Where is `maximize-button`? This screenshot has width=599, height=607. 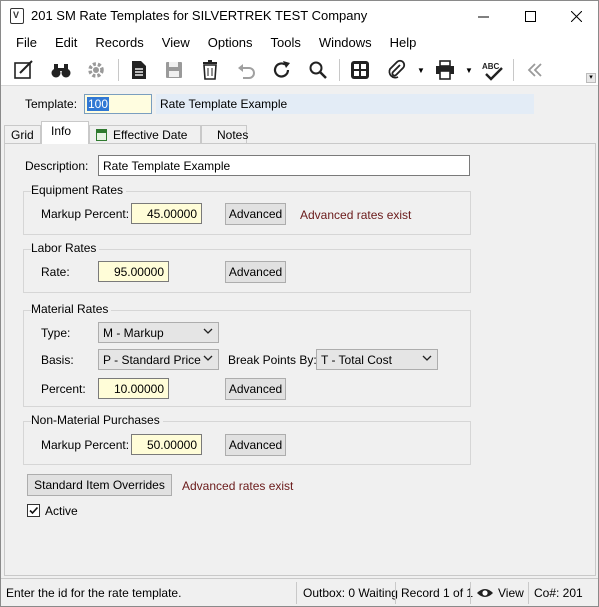
maximize-button is located at coordinates (530, 16).